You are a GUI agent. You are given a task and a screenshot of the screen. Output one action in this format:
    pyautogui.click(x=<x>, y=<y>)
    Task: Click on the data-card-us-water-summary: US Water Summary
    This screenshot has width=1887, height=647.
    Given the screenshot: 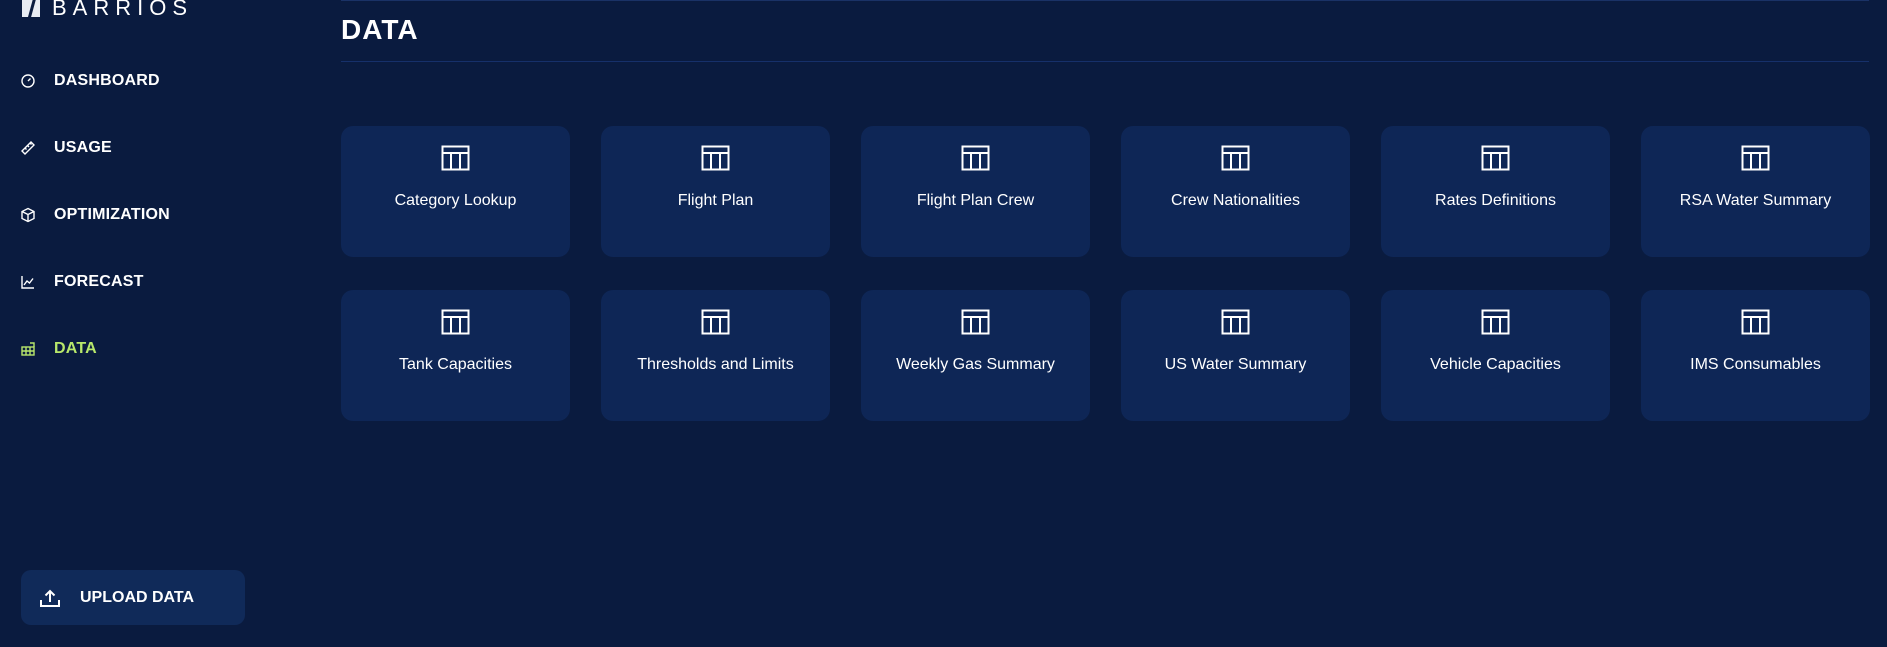 What is the action you would take?
    pyautogui.click(x=1235, y=355)
    